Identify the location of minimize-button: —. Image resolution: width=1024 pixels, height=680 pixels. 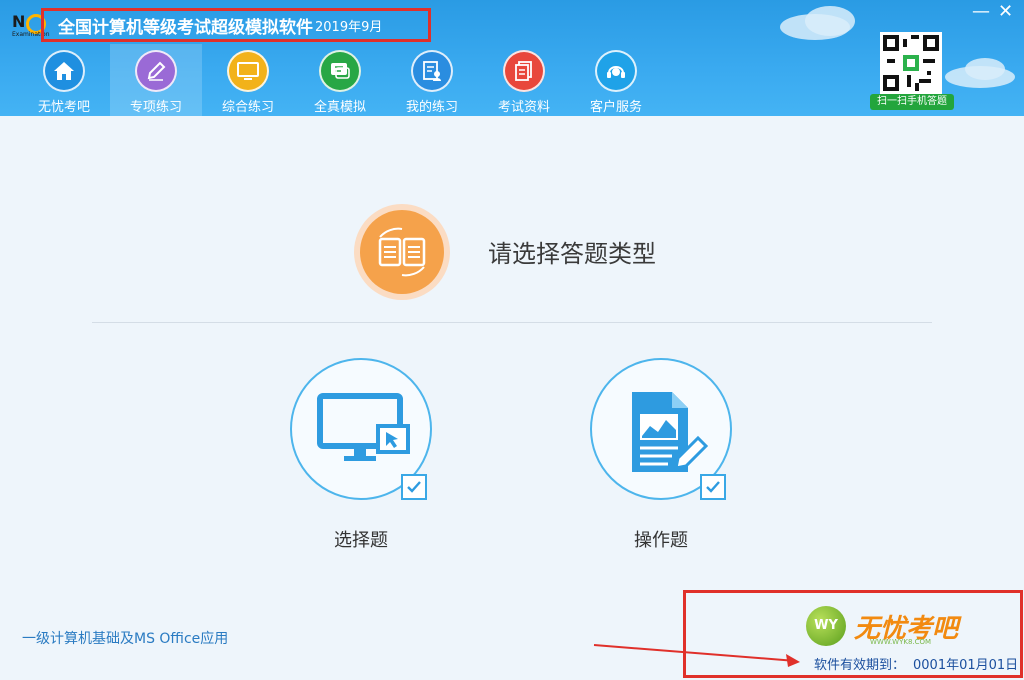
(981, 12).